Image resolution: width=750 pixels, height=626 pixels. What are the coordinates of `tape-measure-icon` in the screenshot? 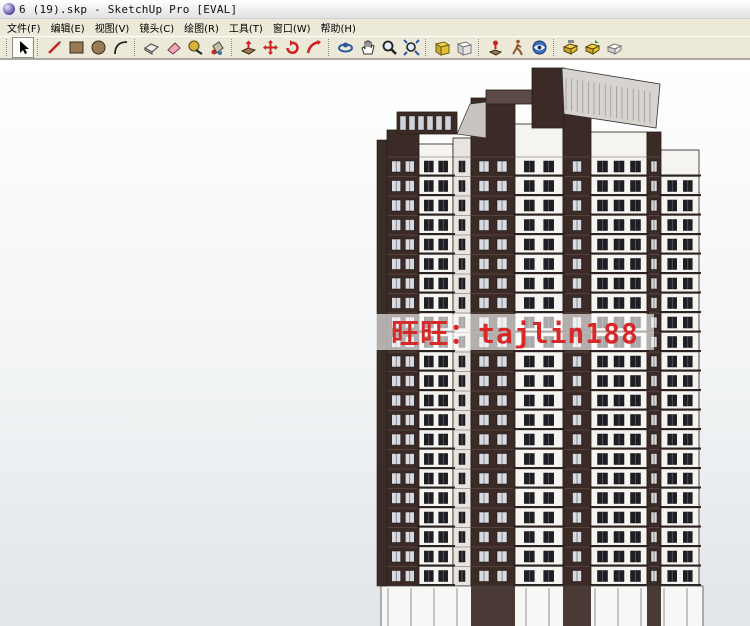 It's located at (195, 47).